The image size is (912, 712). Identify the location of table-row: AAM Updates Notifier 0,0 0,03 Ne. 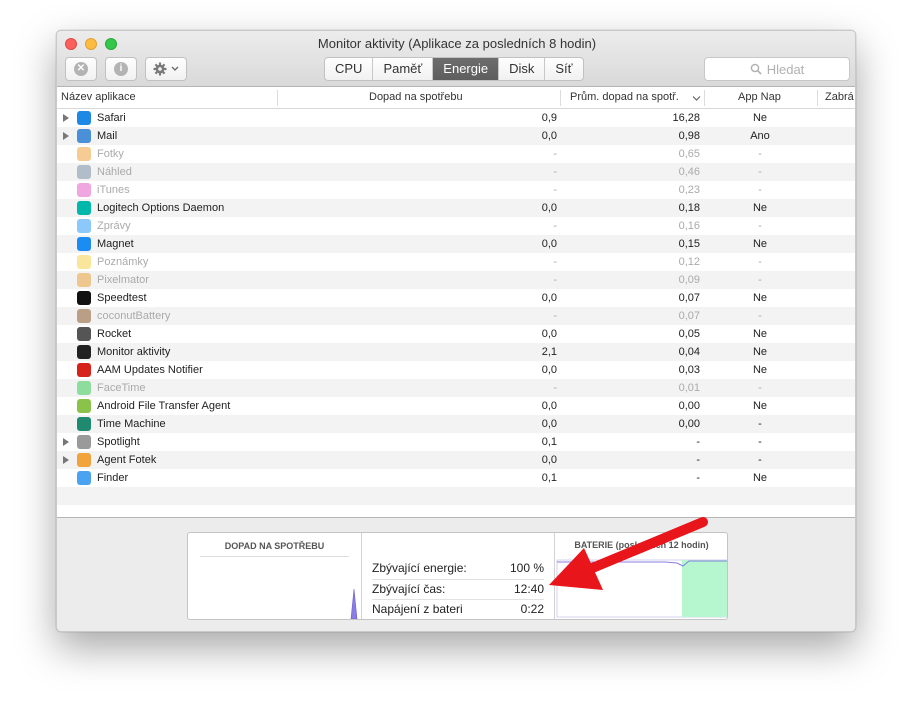
(456, 370).